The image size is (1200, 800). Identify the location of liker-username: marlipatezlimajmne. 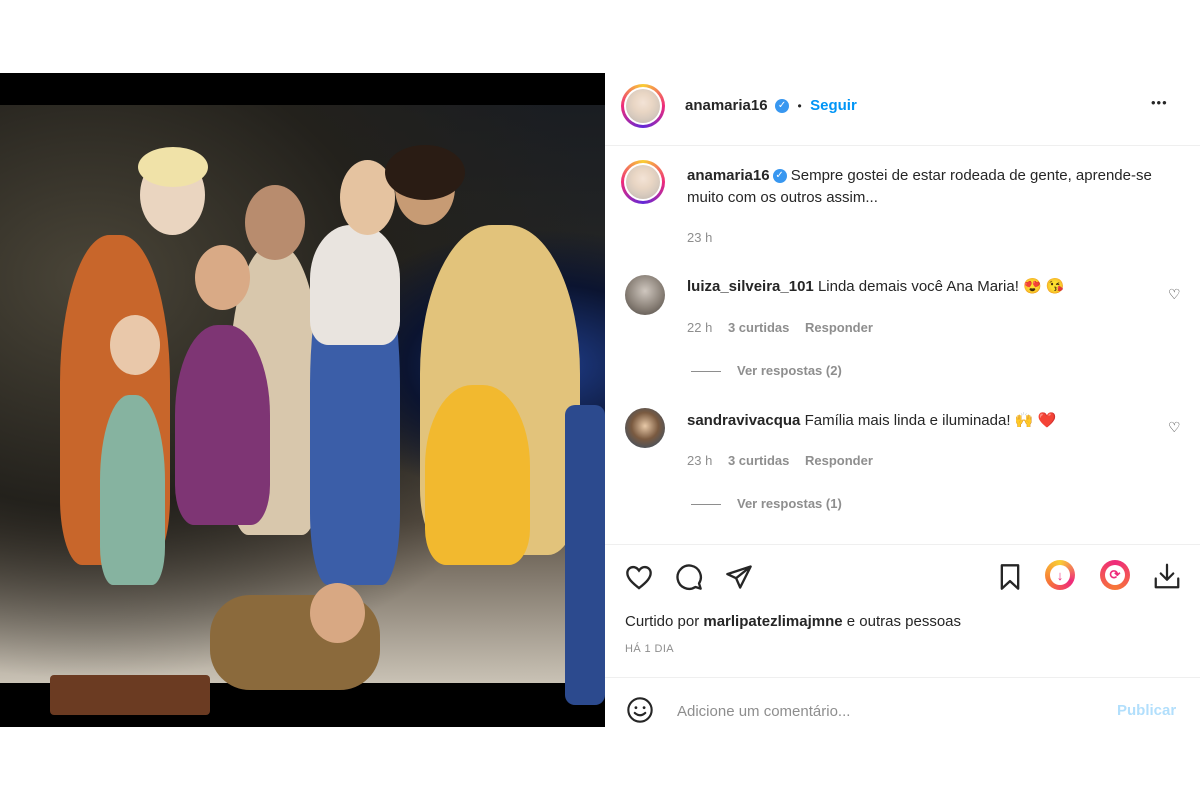
(772, 621).